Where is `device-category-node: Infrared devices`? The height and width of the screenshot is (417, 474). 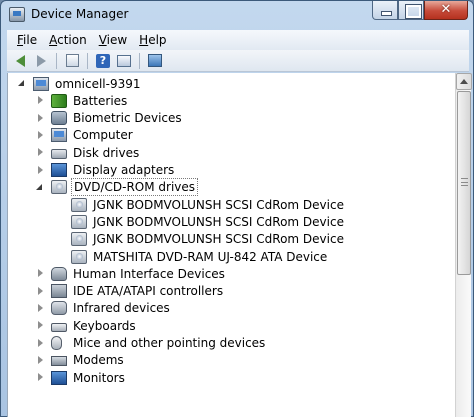 device-category-node: Infrared devices is located at coordinates (104, 308).